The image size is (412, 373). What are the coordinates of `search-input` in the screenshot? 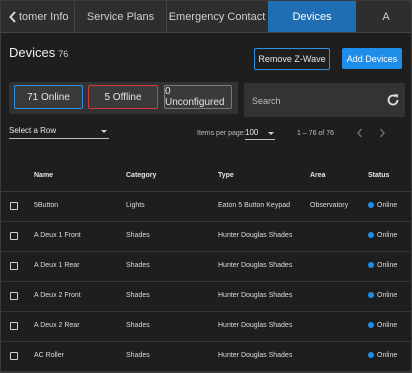 It's located at (317, 101).